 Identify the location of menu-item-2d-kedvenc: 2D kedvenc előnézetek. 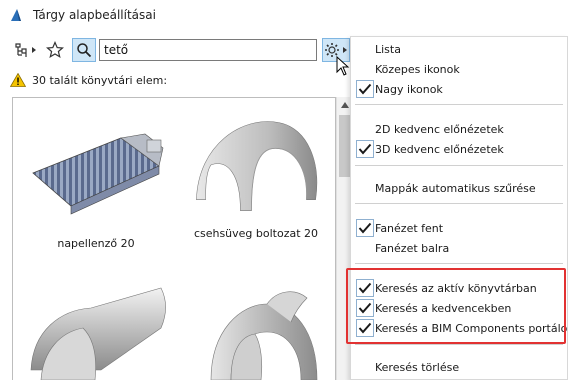
(459, 129).